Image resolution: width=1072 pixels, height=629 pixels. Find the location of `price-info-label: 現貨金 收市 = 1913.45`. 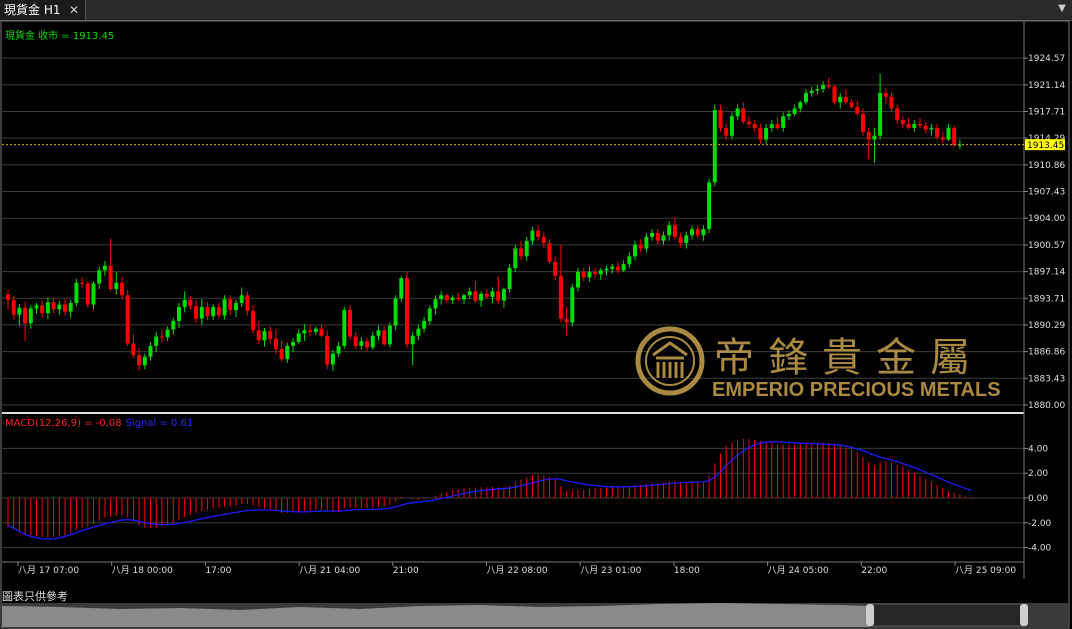

price-info-label: 現貨金 收市 = 1913.45 is located at coordinates (59, 35).